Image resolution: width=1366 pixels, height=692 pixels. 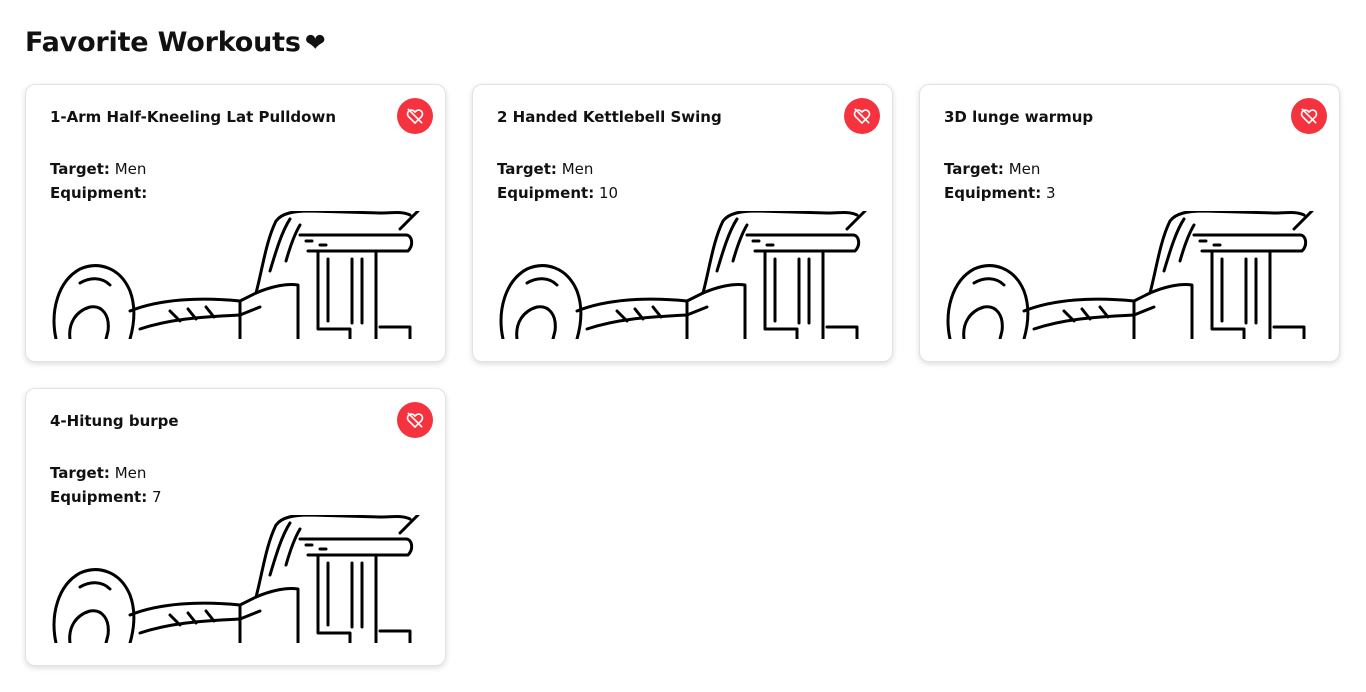 I want to click on page-title-text: Favorite Workouts, so click(x=163, y=42).